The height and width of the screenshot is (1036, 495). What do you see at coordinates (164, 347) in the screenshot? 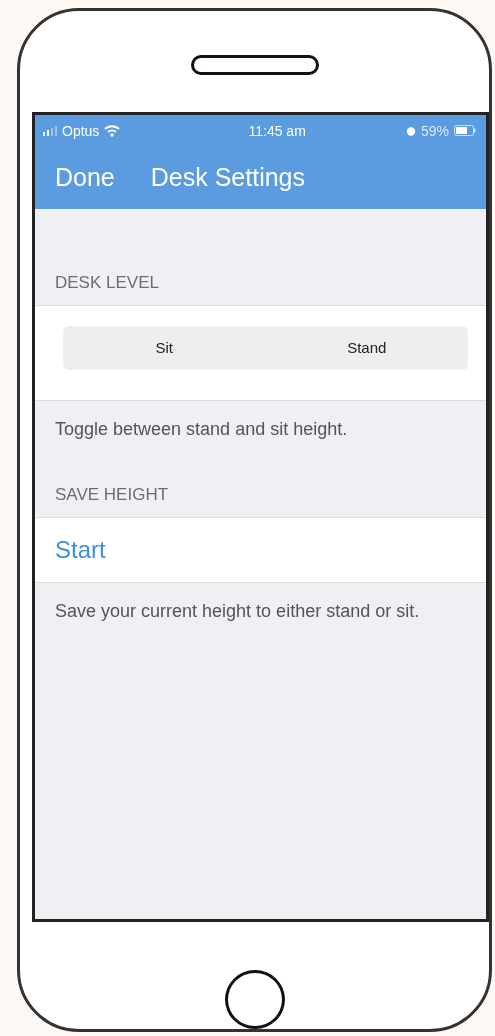
I see `segment-option: Sit` at bounding box center [164, 347].